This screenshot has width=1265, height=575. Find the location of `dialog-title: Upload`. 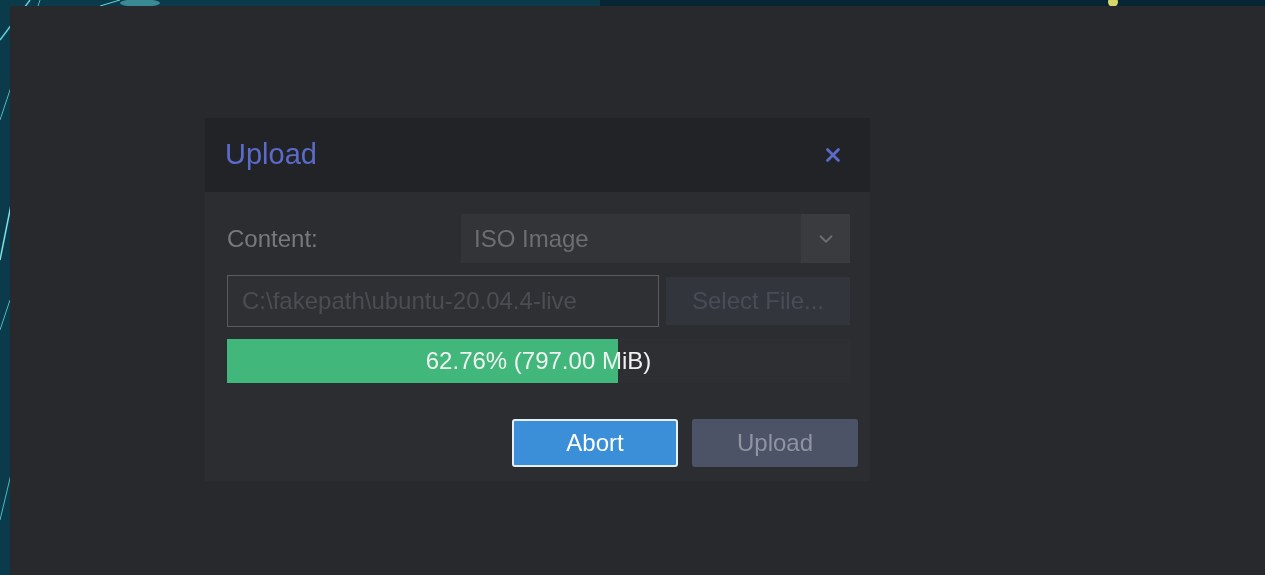

dialog-title: Upload is located at coordinates (271, 155).